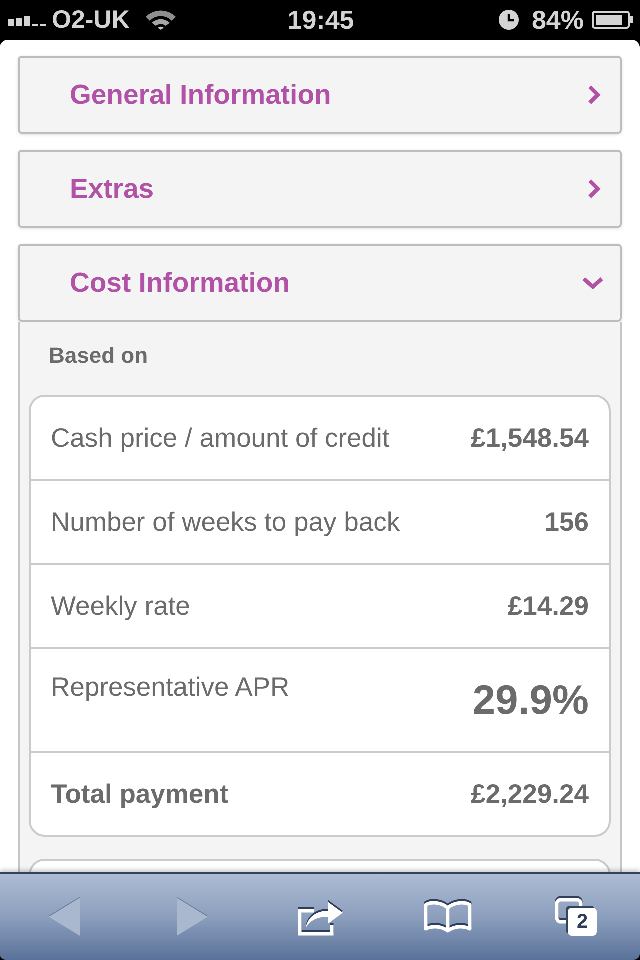 Image resolution: width=640 pixels, height=960 pixels. I want to click on book-icon, so click(448, 917).